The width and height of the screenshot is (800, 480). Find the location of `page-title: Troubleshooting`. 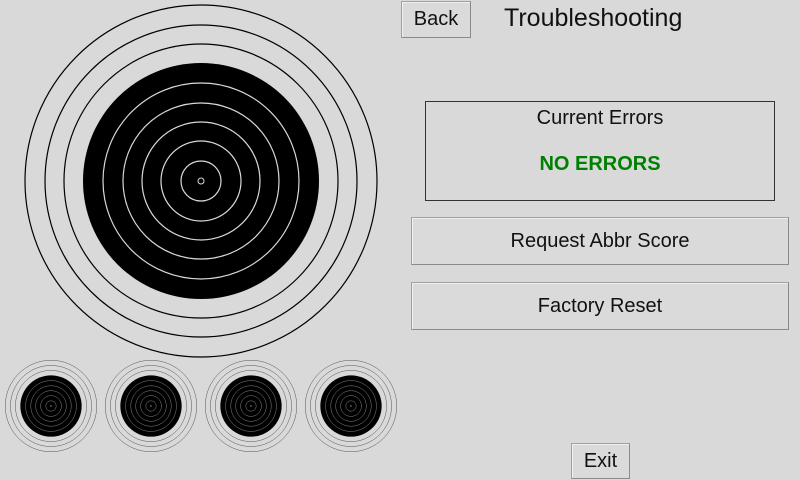

page-title: Troubleshooting is located at coordinates (593, 18).